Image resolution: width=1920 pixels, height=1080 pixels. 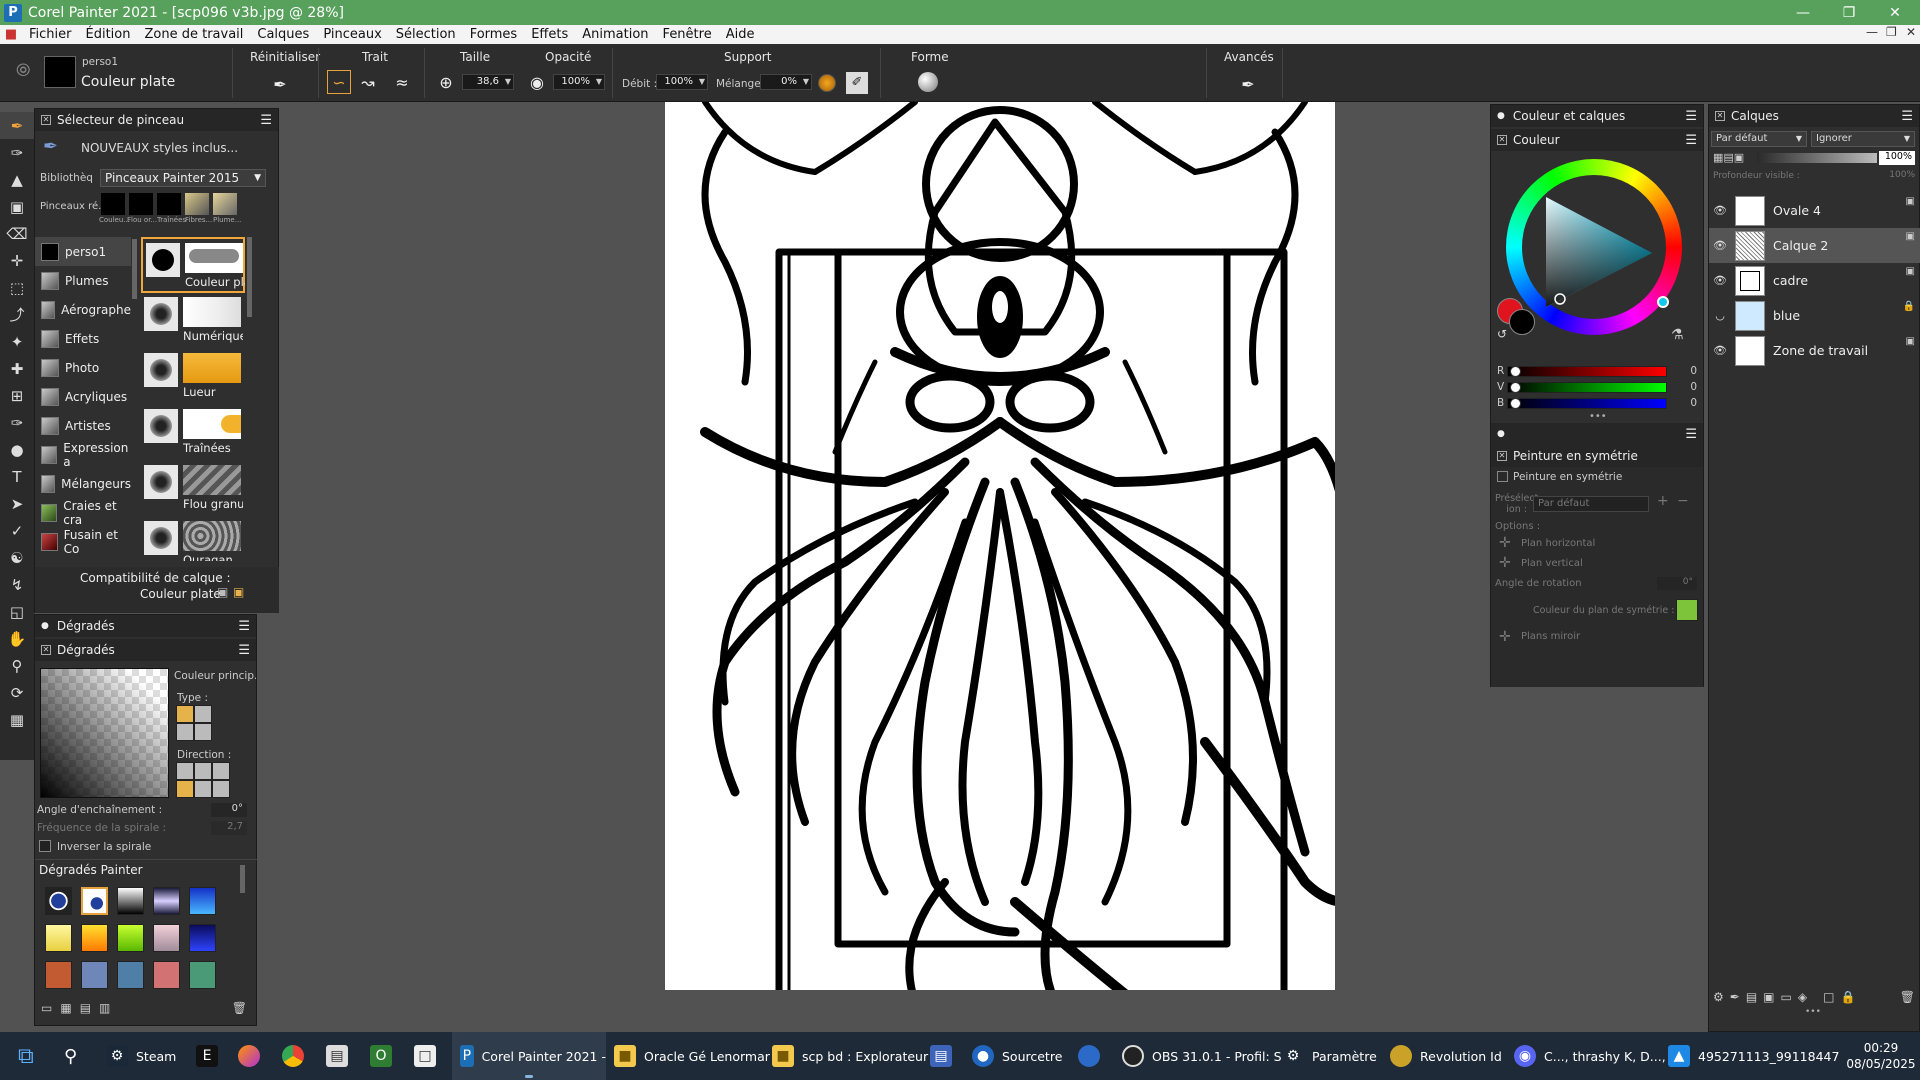 I want to click on gradient-grid-icon: ▦, so click(x=65, y=1008).